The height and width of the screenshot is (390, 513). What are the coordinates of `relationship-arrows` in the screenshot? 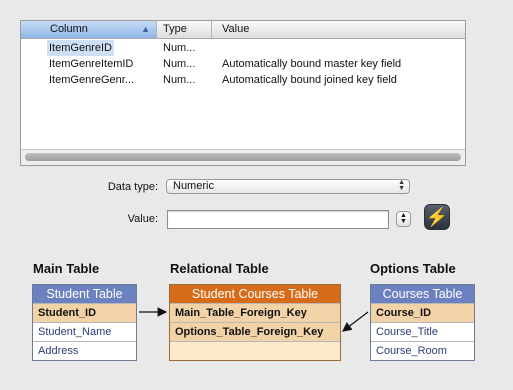 It's located at (254, 319).